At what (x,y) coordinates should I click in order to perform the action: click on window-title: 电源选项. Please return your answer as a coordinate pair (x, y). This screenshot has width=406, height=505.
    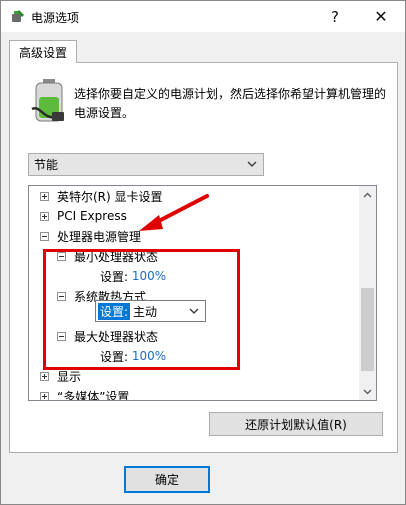
    Looking at the image, I should click on (55, 18).